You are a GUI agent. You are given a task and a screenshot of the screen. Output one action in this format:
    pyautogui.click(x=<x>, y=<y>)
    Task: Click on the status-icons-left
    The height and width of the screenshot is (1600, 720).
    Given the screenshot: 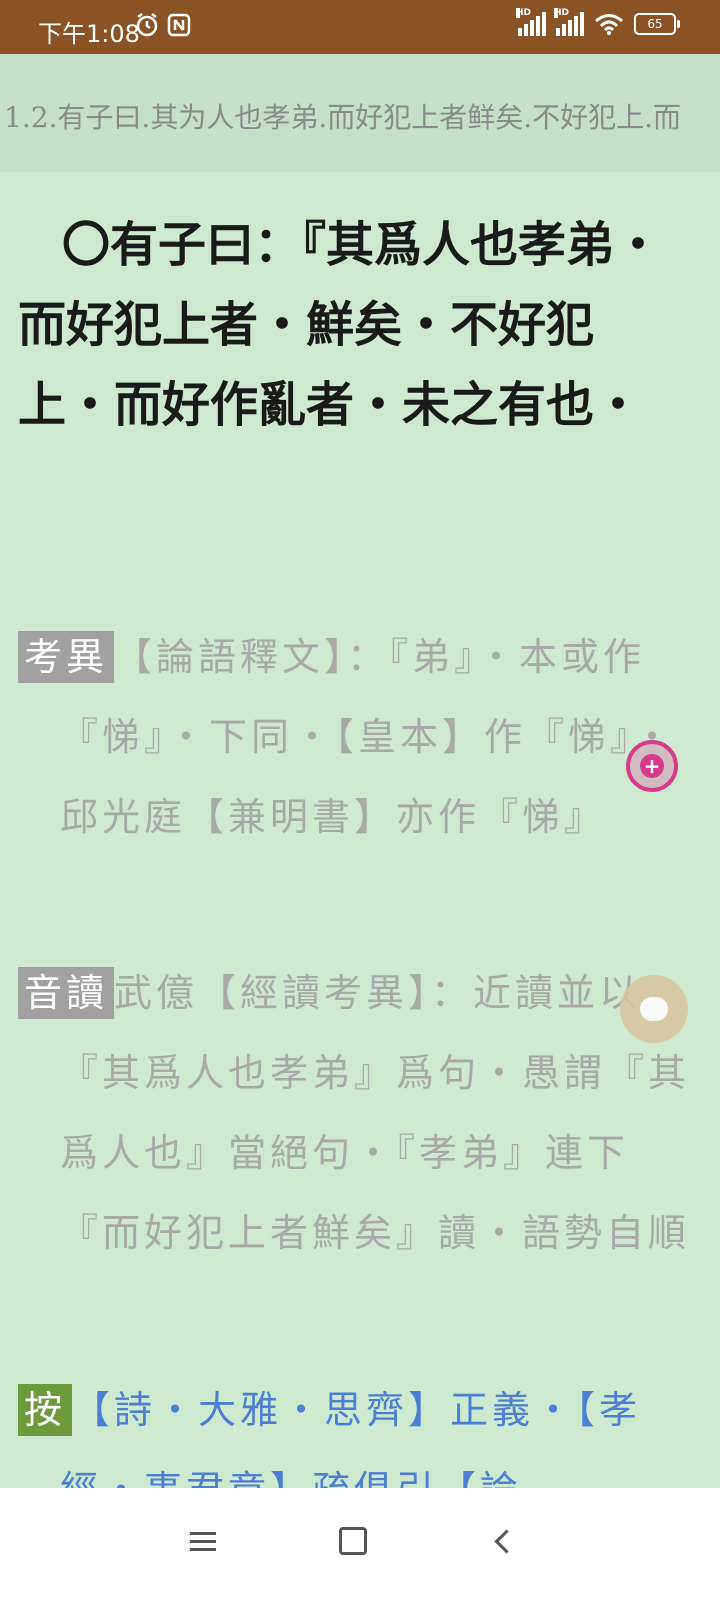 What is the action you would take?
    pyautogui.click(x=163, y=25)
    